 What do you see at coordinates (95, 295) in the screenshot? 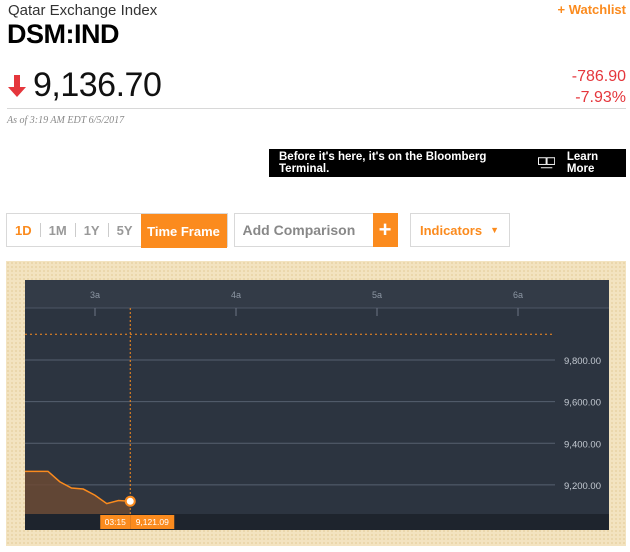
I see `x-tick-label: 3a` at bounding box center [95, 295].